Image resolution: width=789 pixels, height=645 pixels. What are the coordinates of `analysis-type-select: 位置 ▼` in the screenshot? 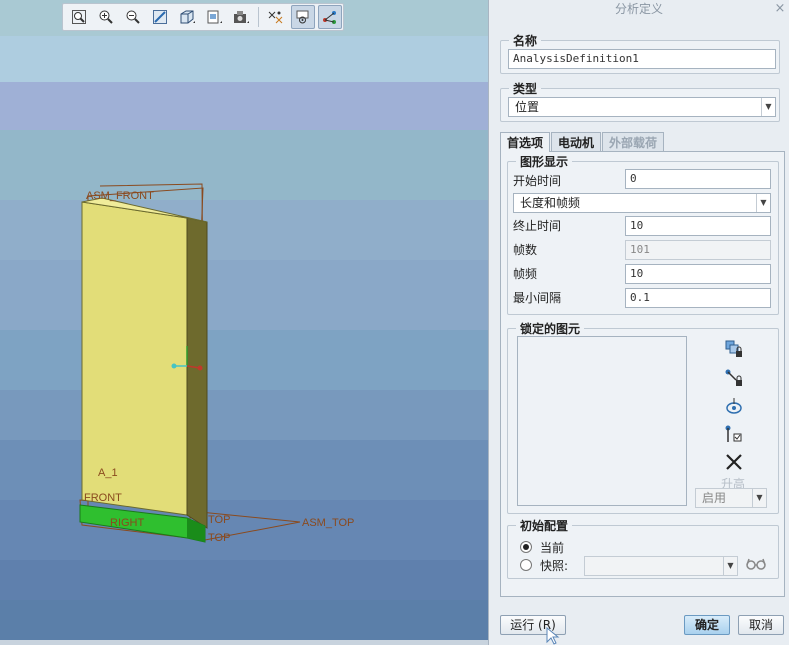 It's located at (642, 107).